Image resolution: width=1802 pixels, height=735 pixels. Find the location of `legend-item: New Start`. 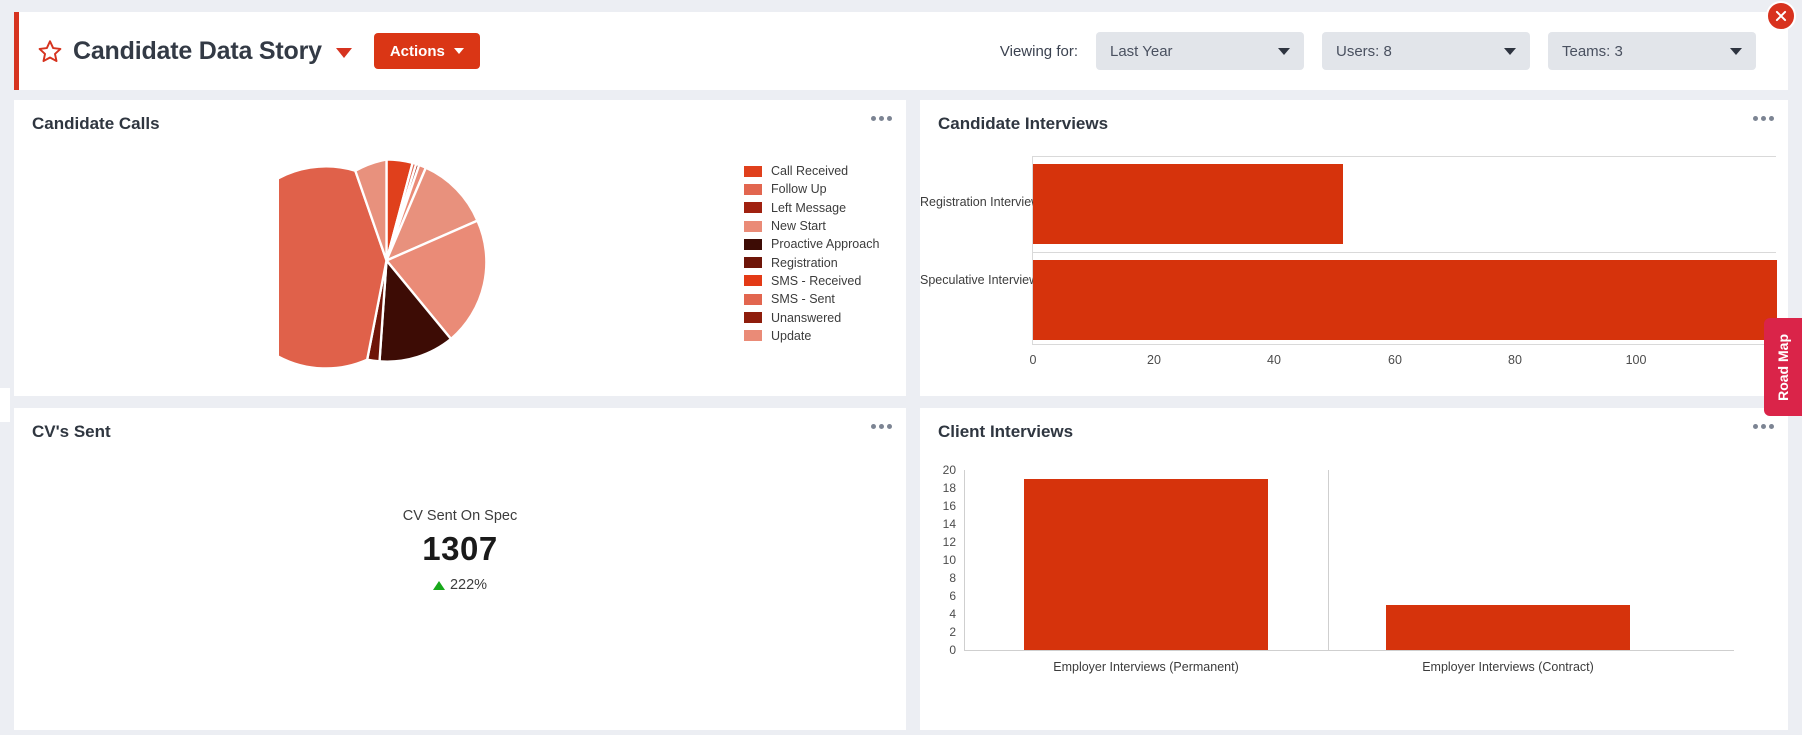

legend-item: New Start is located at coordinates (811, 226).